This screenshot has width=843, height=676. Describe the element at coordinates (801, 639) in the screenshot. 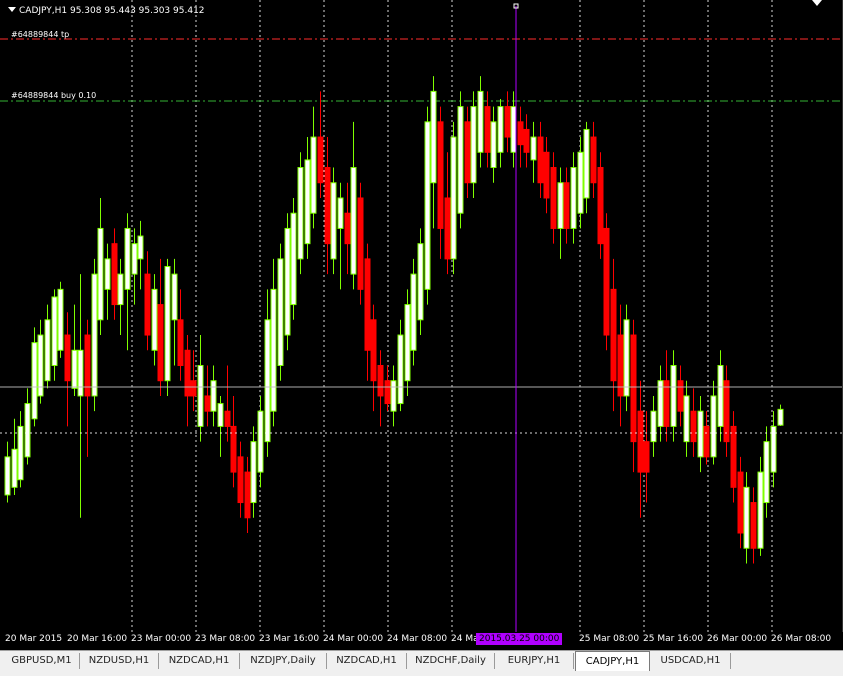

I see `time-label: 26 Mar 08:00` at that location.